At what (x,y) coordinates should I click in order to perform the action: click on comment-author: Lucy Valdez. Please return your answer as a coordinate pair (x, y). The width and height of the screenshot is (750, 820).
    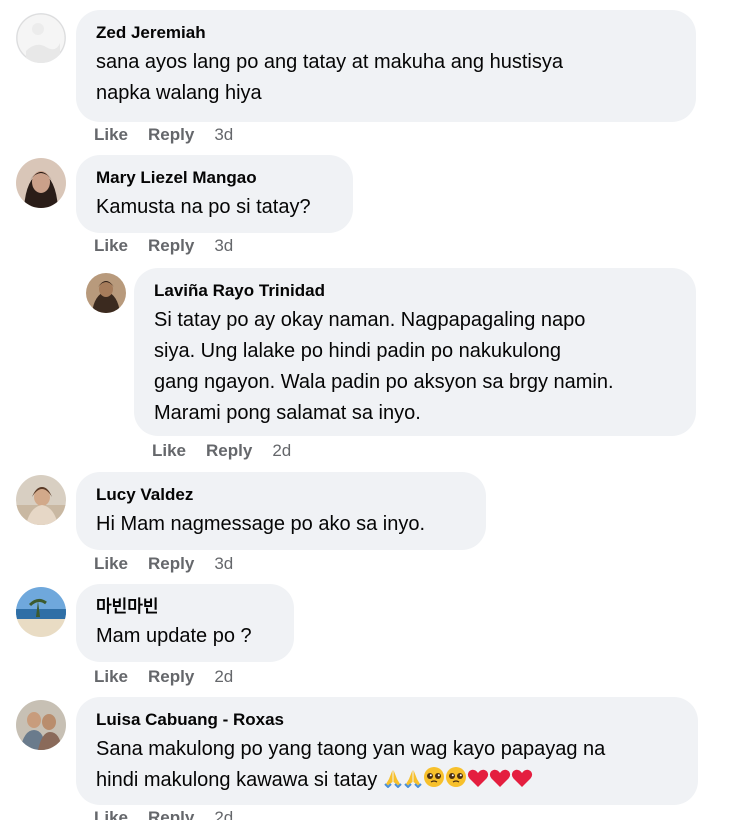
    Looking at the image, I should click on (281, 495).